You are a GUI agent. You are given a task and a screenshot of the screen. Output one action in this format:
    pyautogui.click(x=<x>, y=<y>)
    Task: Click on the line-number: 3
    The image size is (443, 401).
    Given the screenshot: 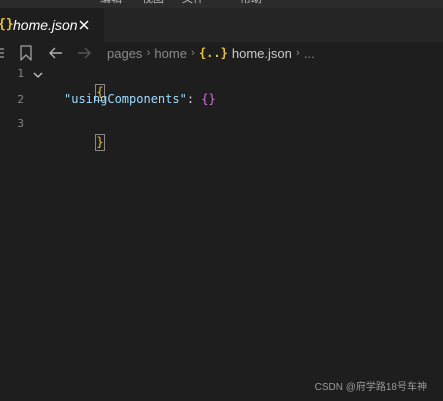 What is the action you would take?
    pyautogui.click(x=20, y=123)
    